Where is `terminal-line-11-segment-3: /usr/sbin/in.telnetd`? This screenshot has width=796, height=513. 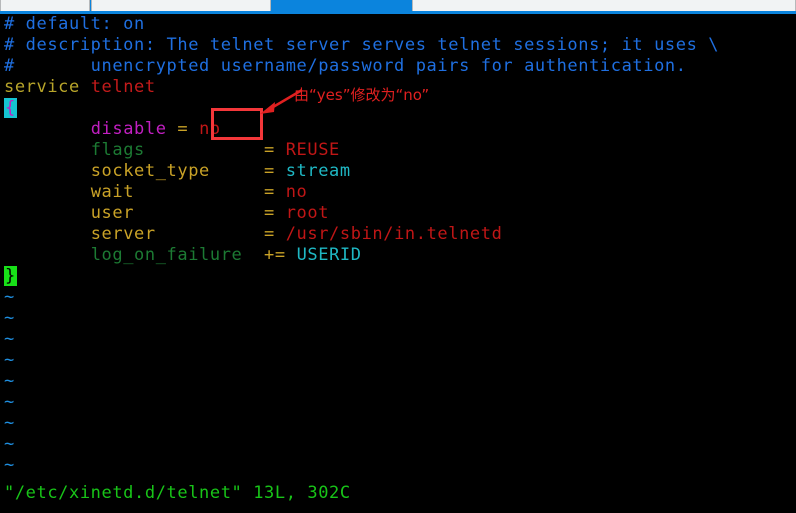 terminal-line-11-segment-3: /usr/sbin/in.telnetd is located at coordinates (394, 234).